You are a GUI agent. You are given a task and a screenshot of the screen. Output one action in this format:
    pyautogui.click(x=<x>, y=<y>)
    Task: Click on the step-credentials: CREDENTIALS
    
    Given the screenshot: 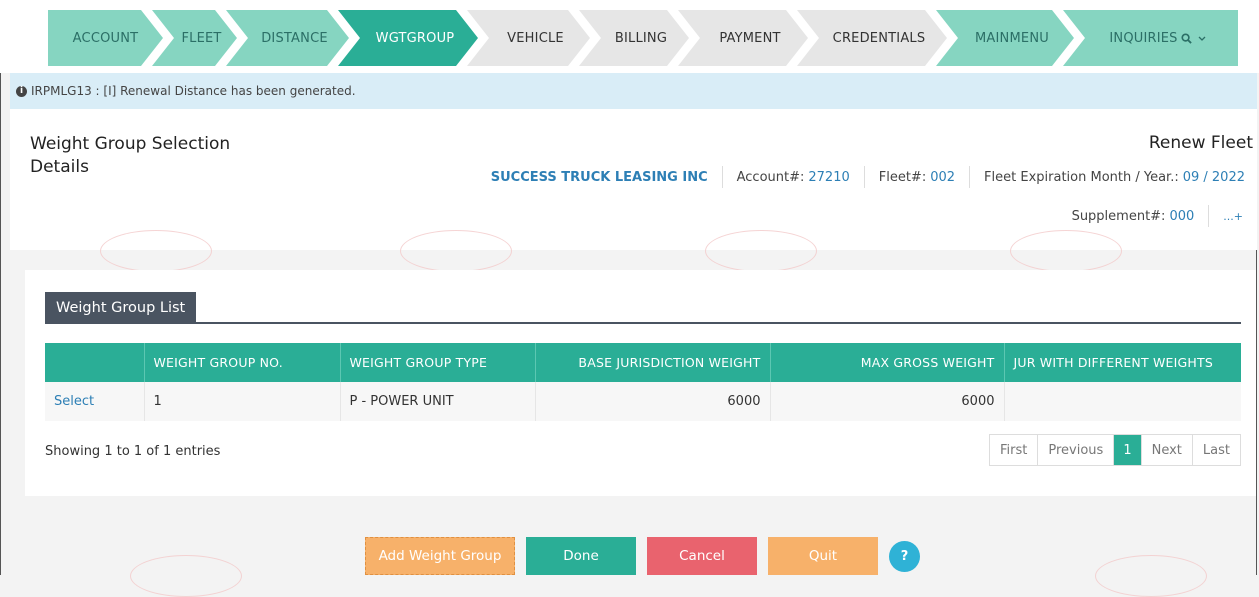 What is the action you would take?
    pyautogui.click(x=872, y=38)
    